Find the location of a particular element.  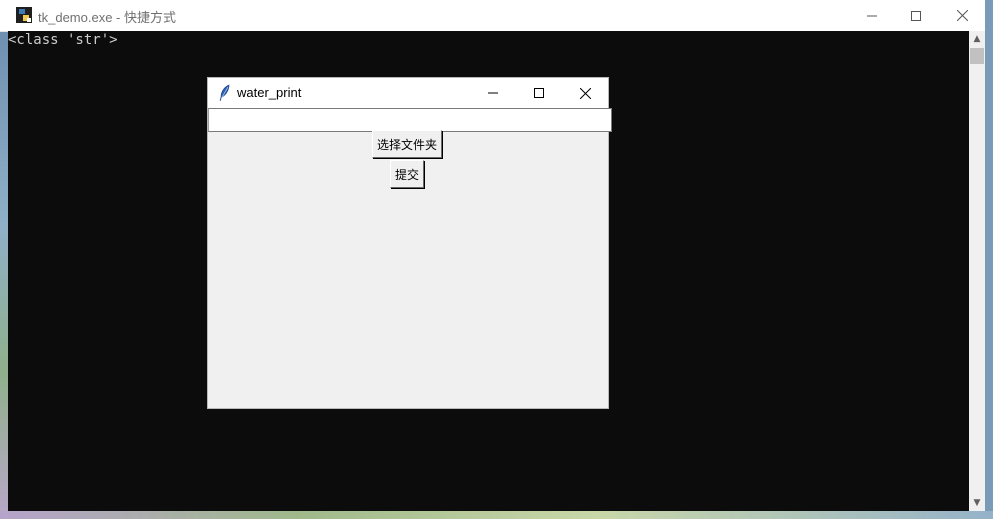

scroll-down-arrow-icon: ▼ is located at coordinates (977, 503).